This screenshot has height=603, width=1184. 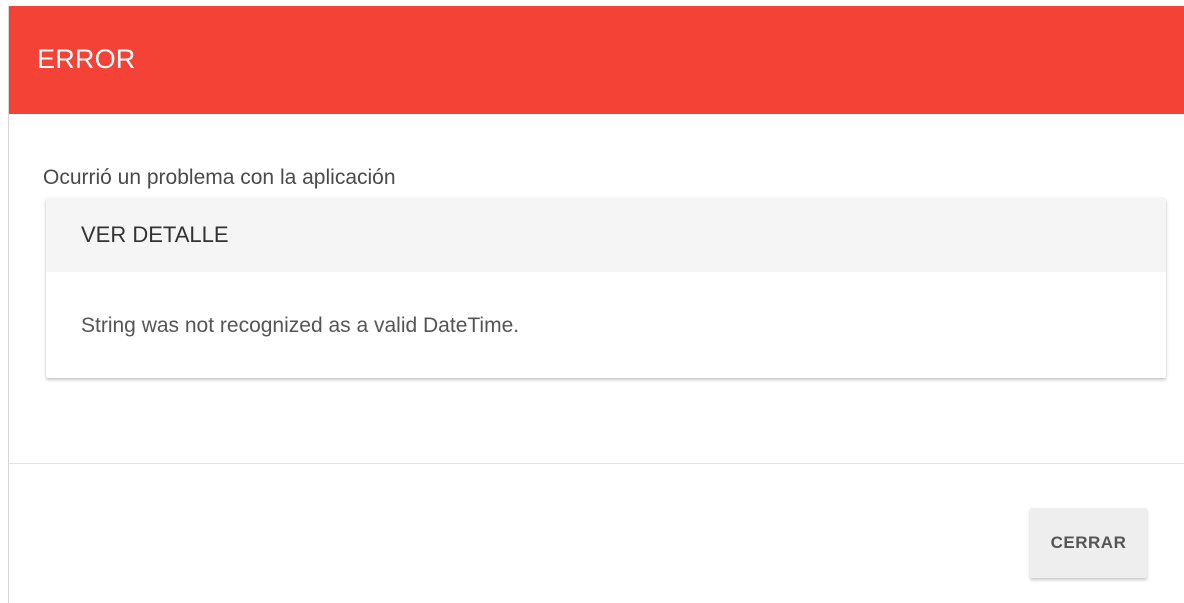 What do you see at coordinates (86, 59) in the screenshot?
I see `dialog-title: ERROR` at bounding box center [86, 59].